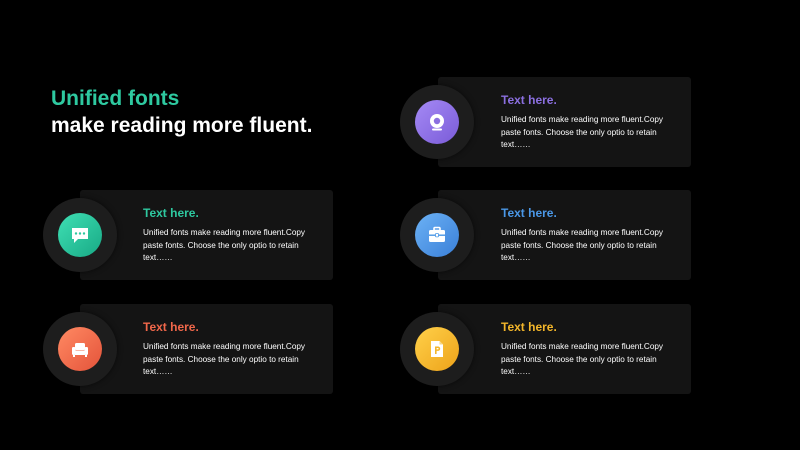 This screenshot has width=800, height=450. I want to click on title-block: Unified fonts make reading more fluent., so click(181, 113).